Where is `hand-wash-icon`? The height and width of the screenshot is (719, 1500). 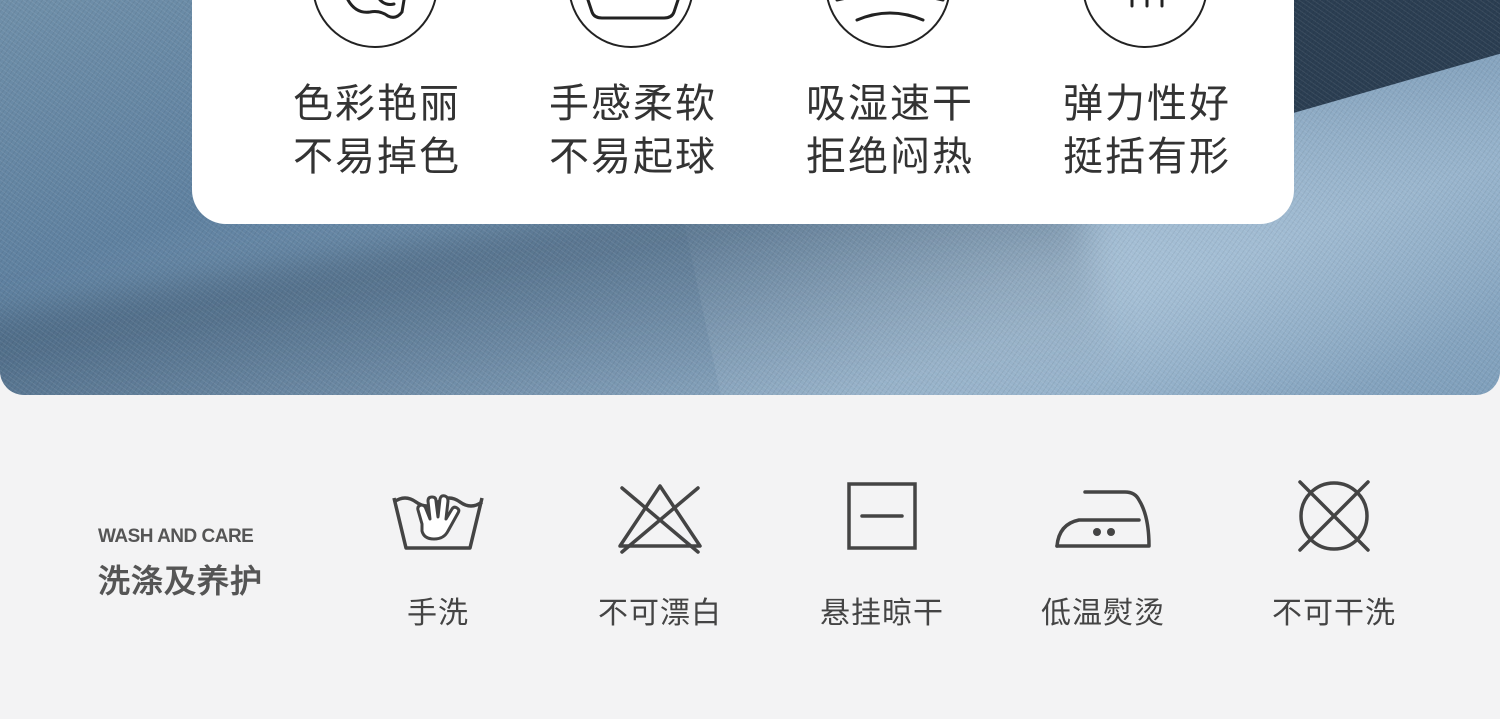
hand-wash-icon is located at coordinates (438, 522).